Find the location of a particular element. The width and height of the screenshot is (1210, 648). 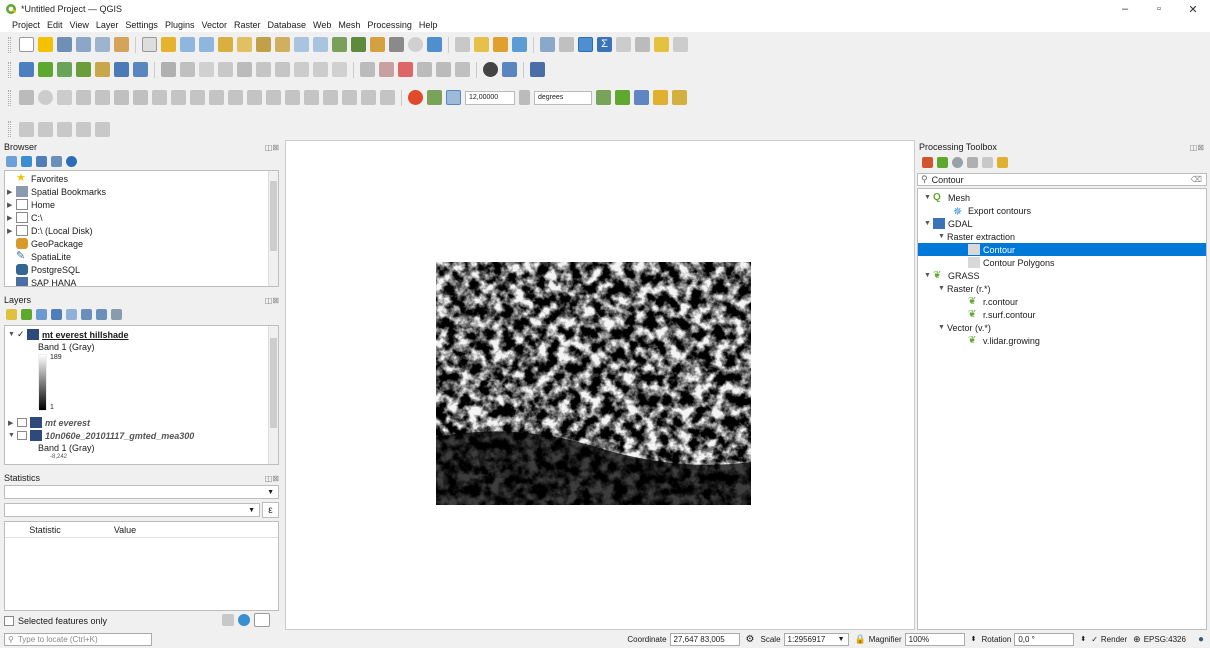

statistics-field-select: ▼ is located at coordinates (132, 510).